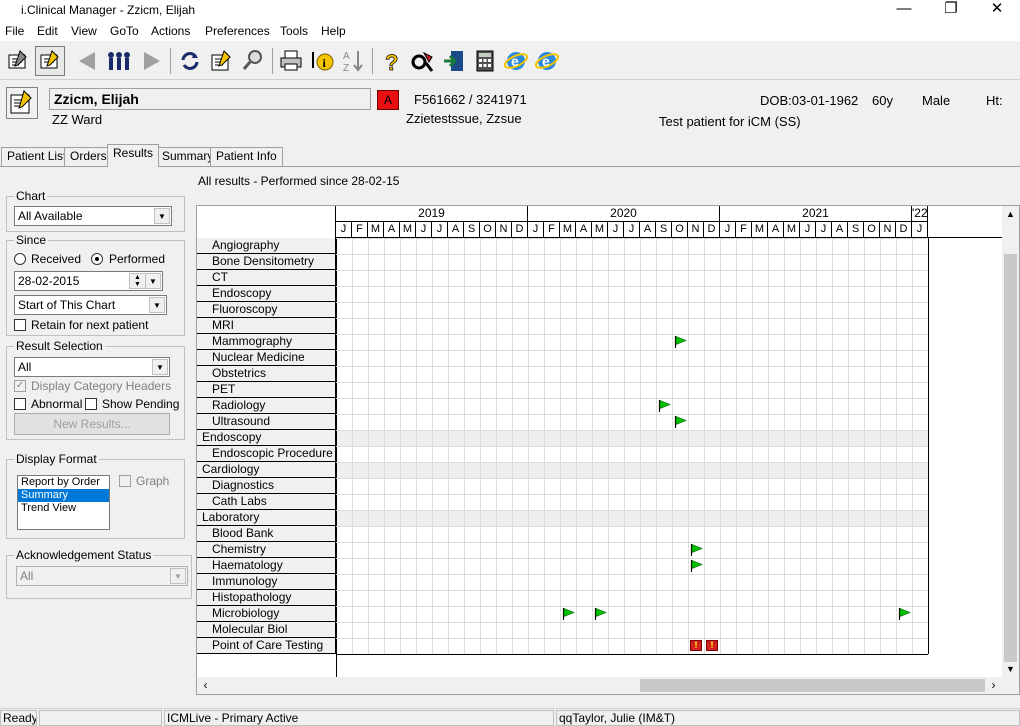 This screenshot has width=1020, height=726. What do you see at coordinates (993, 685) in the screenshot?
I see `scroll-right-icon: ›` at bounding box center [993, 685].